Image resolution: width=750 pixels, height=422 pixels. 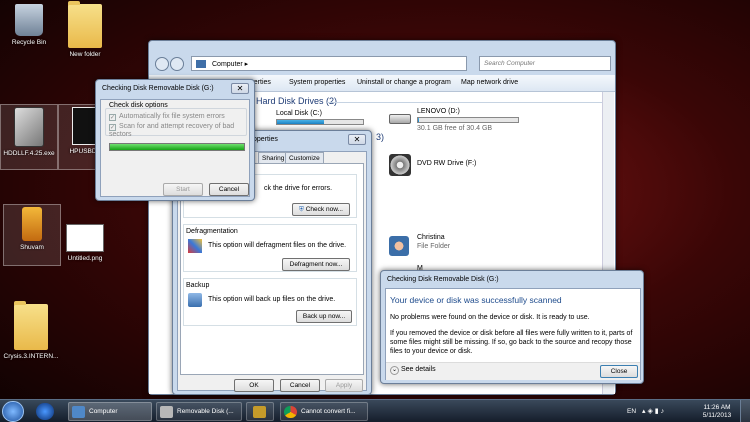 I want to click on desktop-icon-label: Recycle Bin, so click(x=29, y=42).